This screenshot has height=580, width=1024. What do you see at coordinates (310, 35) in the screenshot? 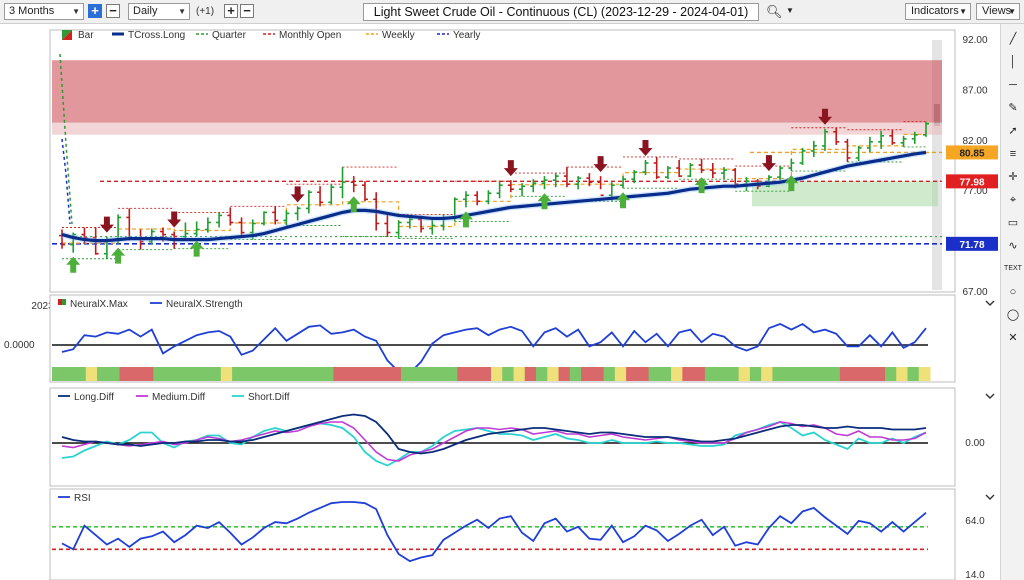
I see `legend-label: Monthly Open` at bounding box center [310, 35].